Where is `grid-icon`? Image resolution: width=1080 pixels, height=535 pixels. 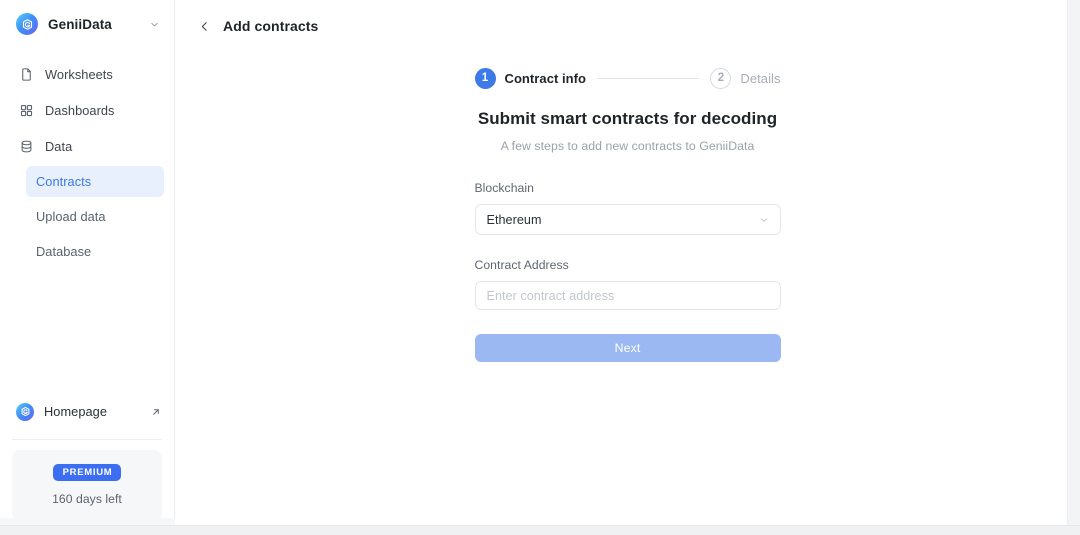 grid-icon is located at coordinates (26, 110).